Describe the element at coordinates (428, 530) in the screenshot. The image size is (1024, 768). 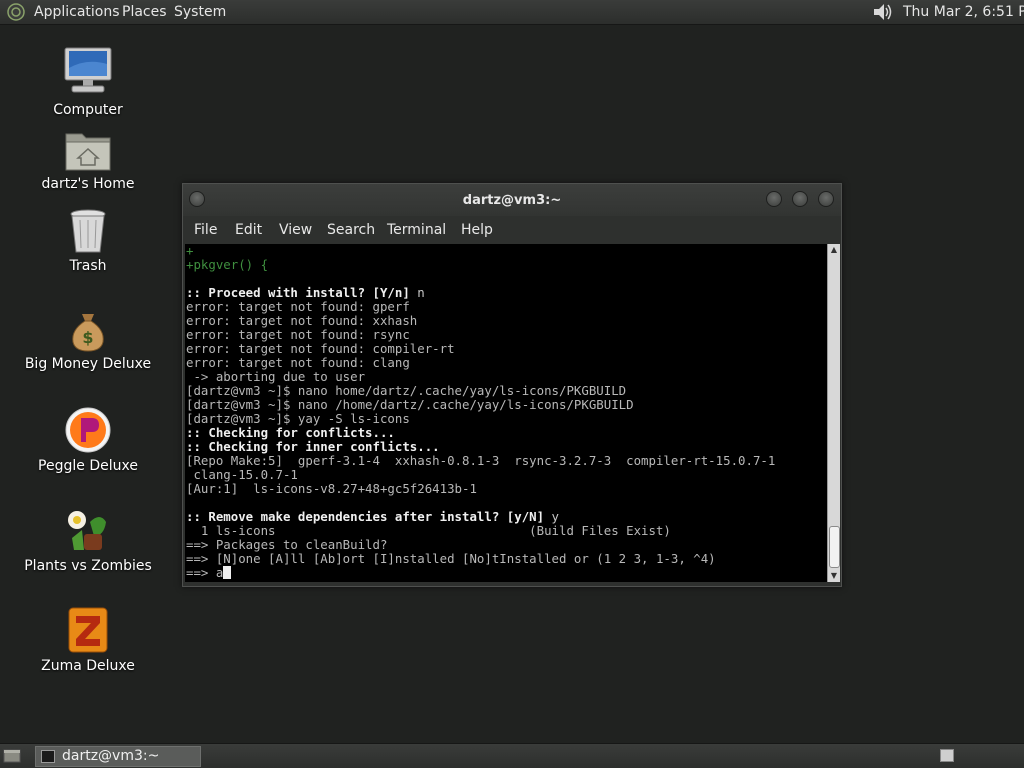
I see `terminal-line-text: 1 ls-icons (Build Files Exist)` at that location.